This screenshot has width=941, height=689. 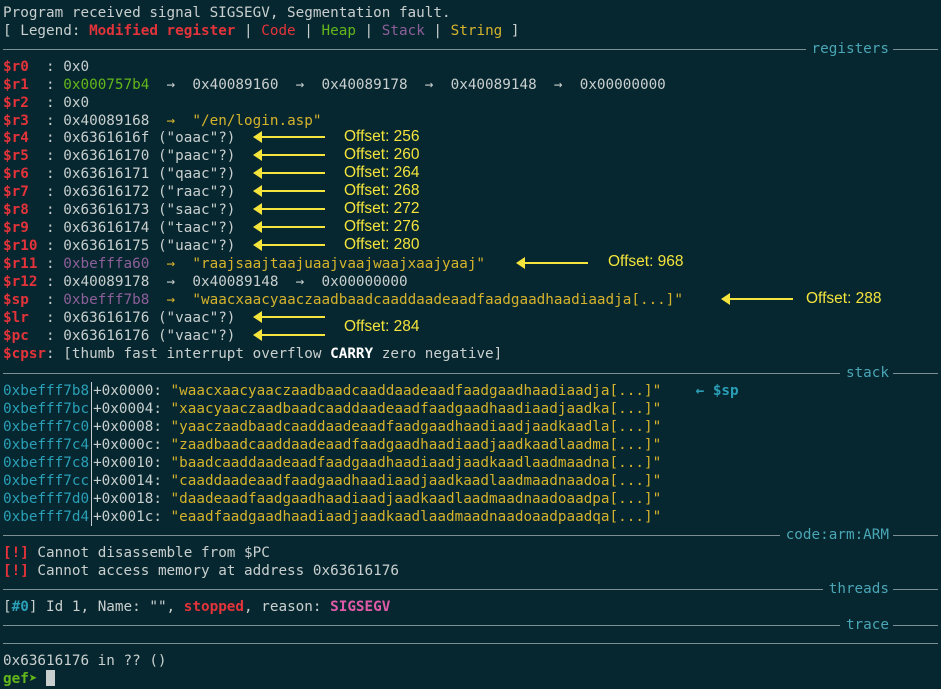 What do you see at coordinates (289, 155) in the screenshot?
I see `annotation-arrow-r5` at bounding box center [289, 155].